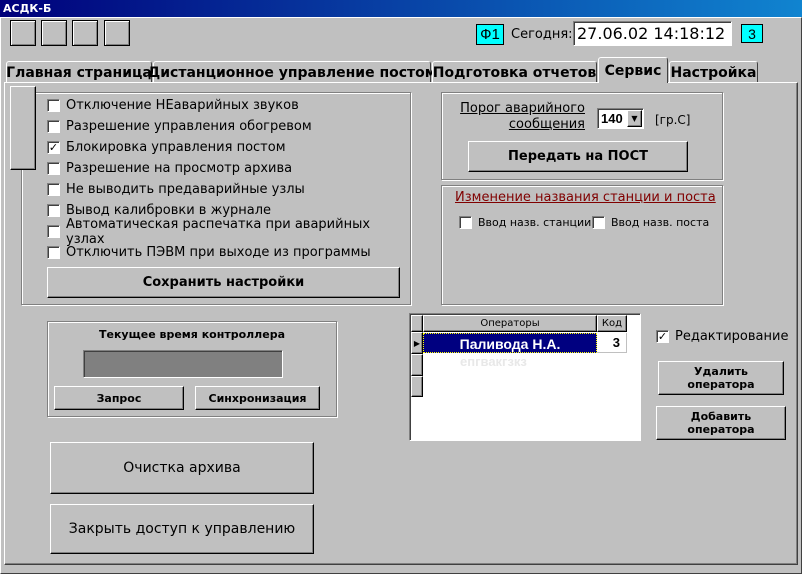  Describe the element at coordinates (417, 323) in the screenshot. I see `grid-corner` at that location.